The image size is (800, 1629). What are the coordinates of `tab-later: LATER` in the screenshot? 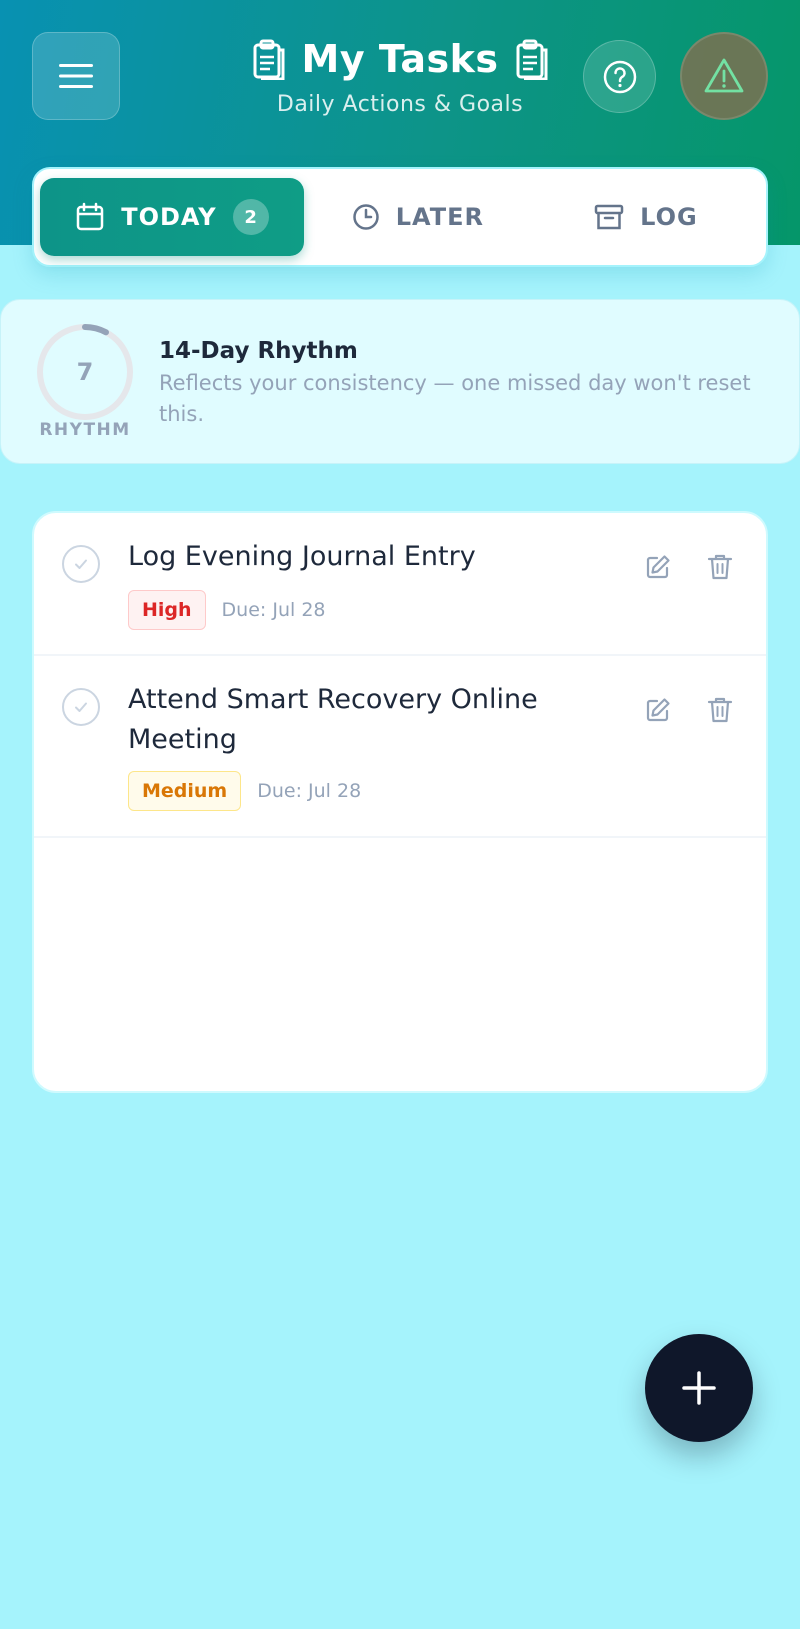 It's located at (418, 217).